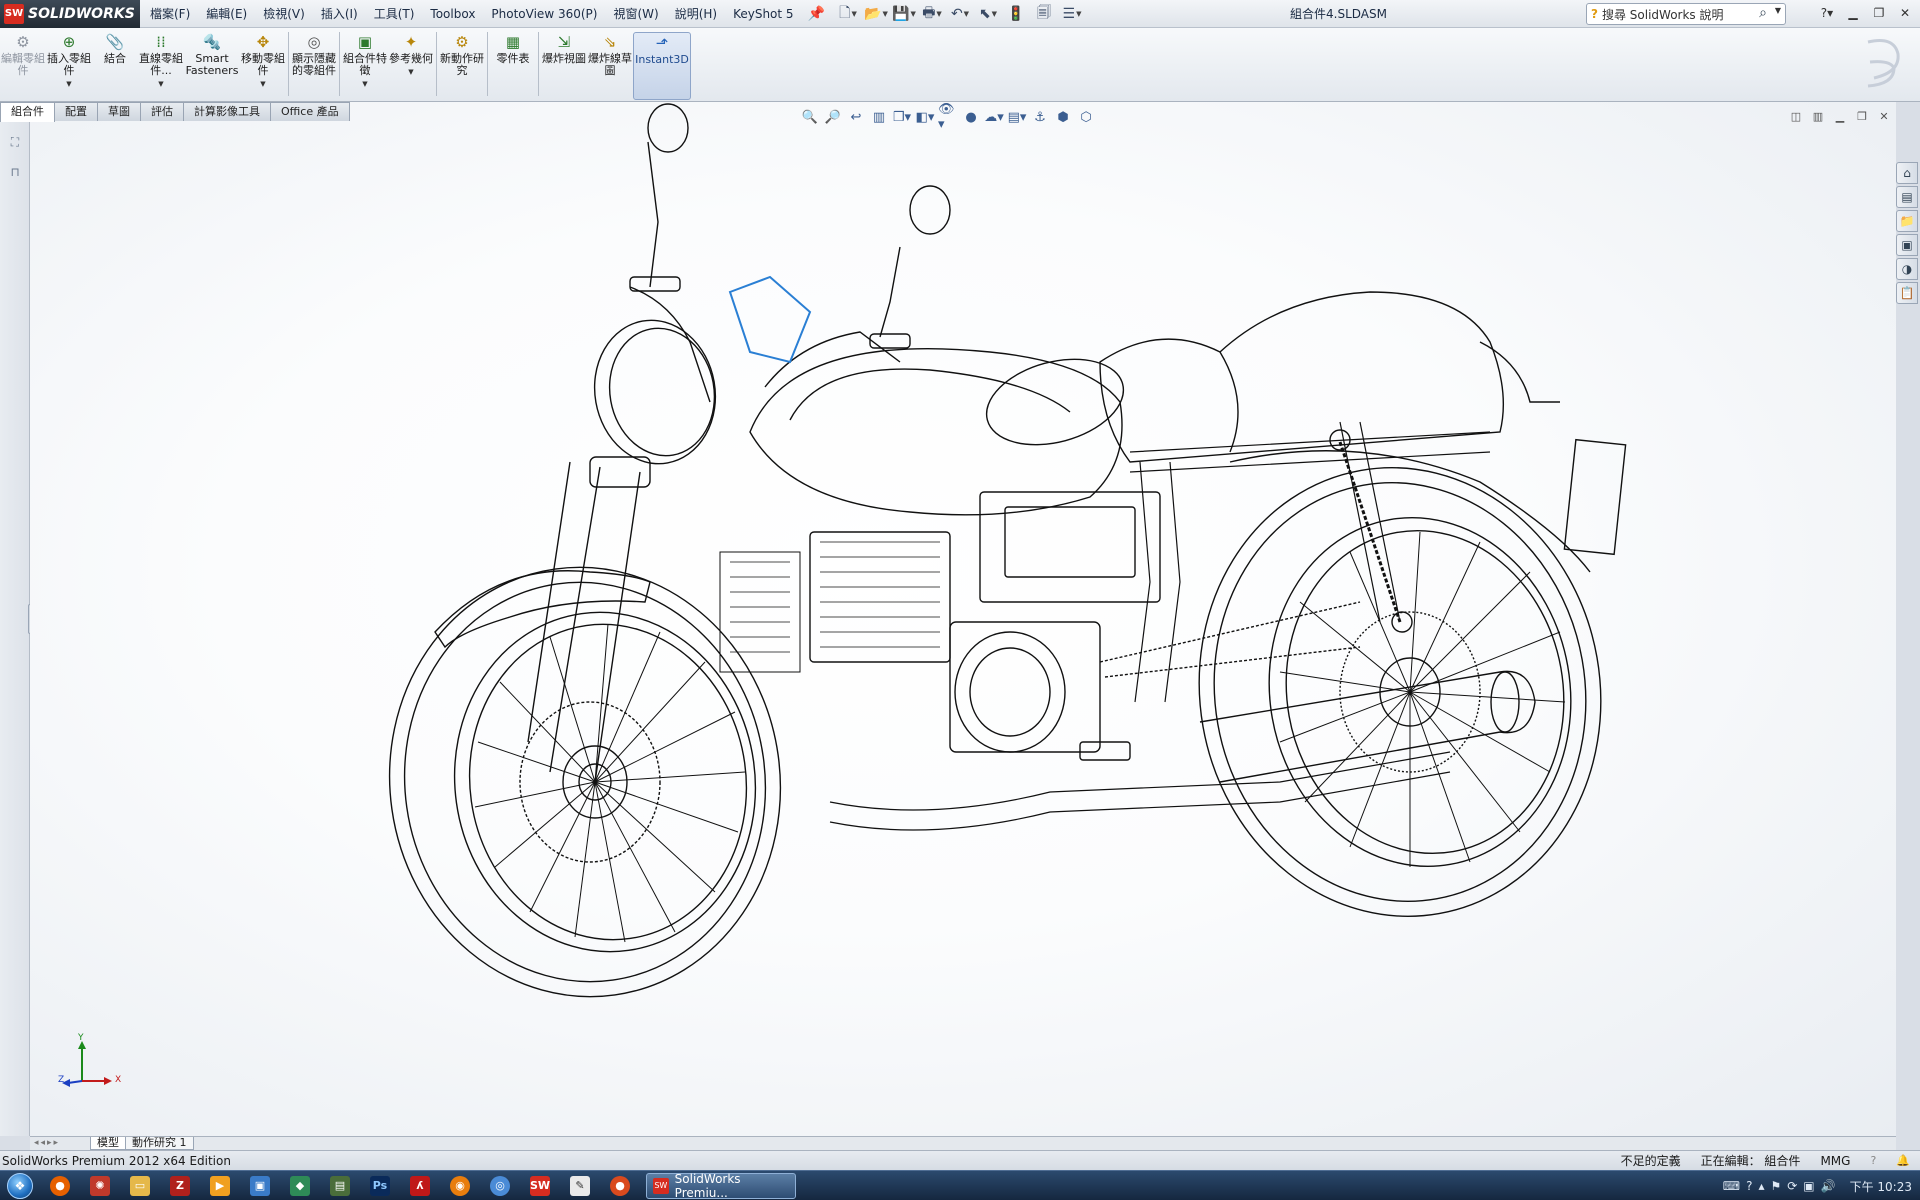 The width and height of the screenshot is (1920, 1200). I want to click on tab-evaluate: 評估, so click(162, 111).